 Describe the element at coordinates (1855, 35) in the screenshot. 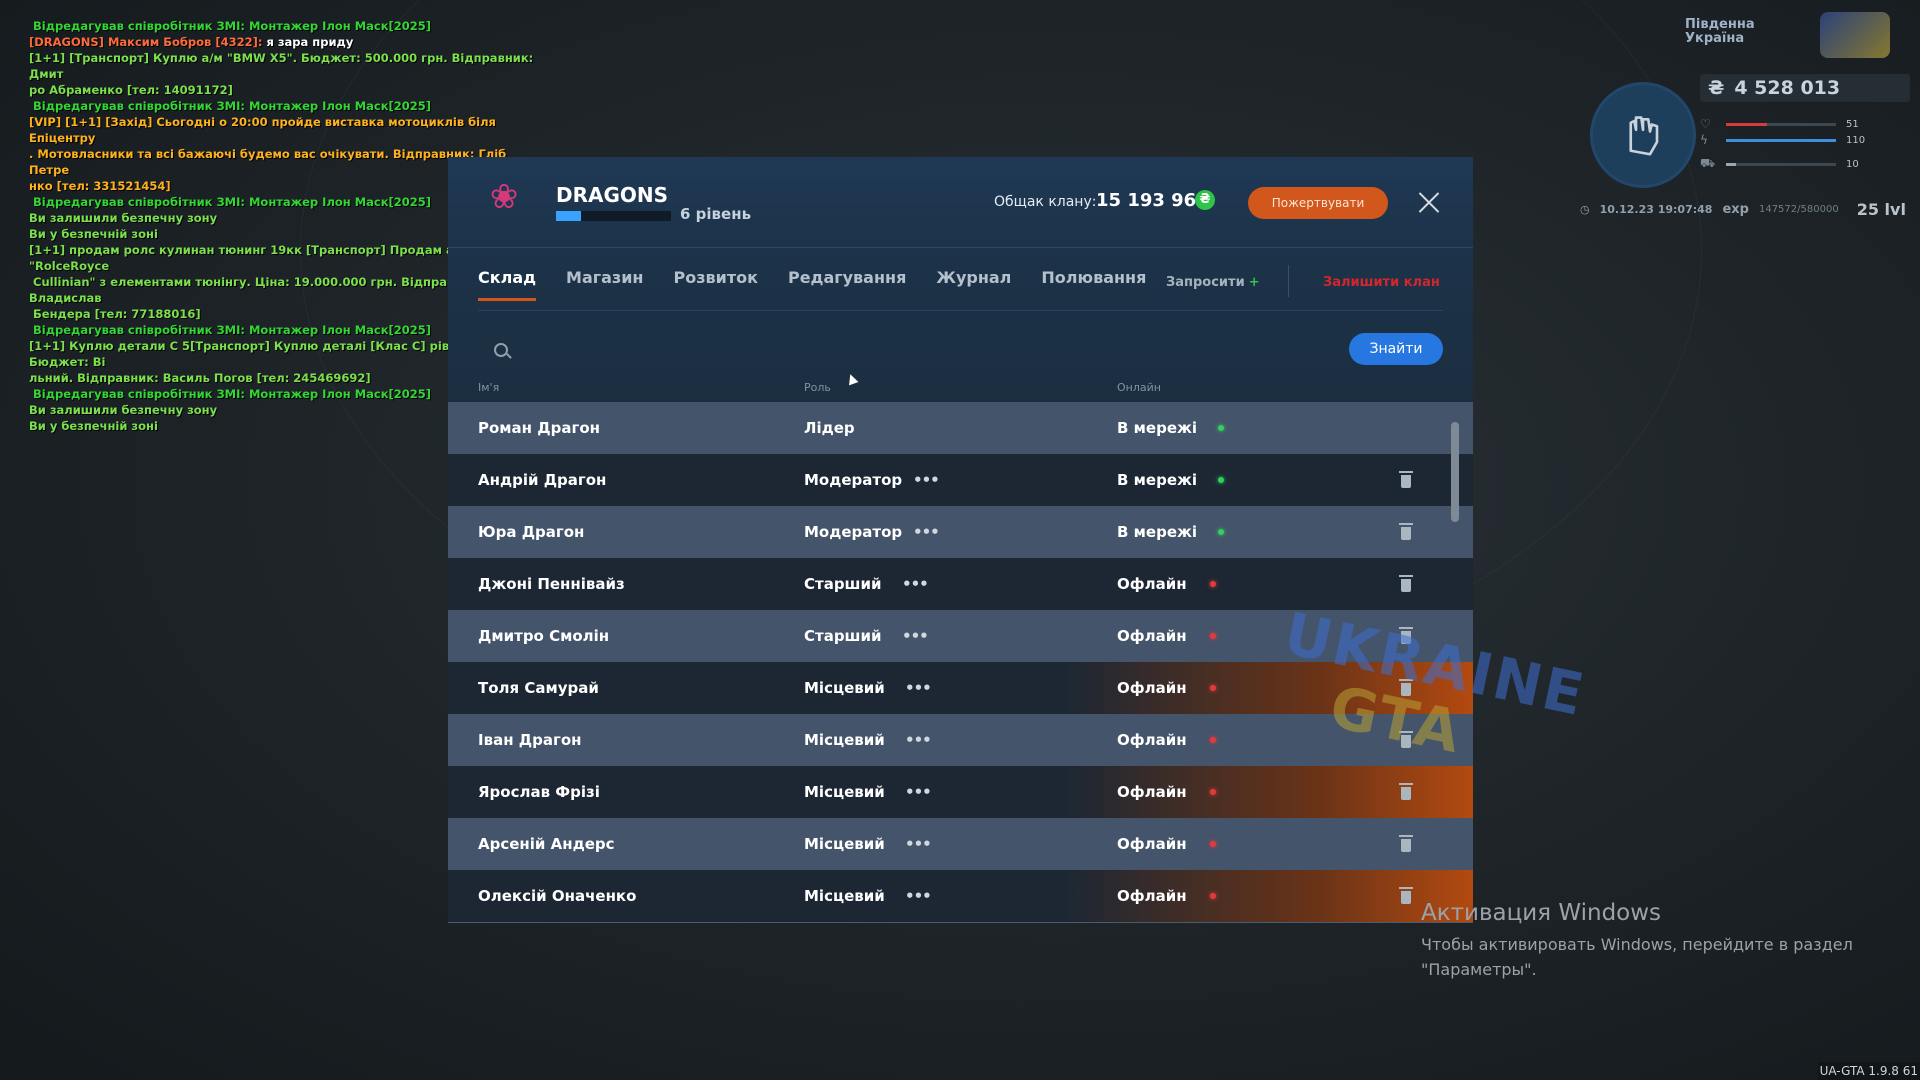

I see `game-logo-badge` at that location.